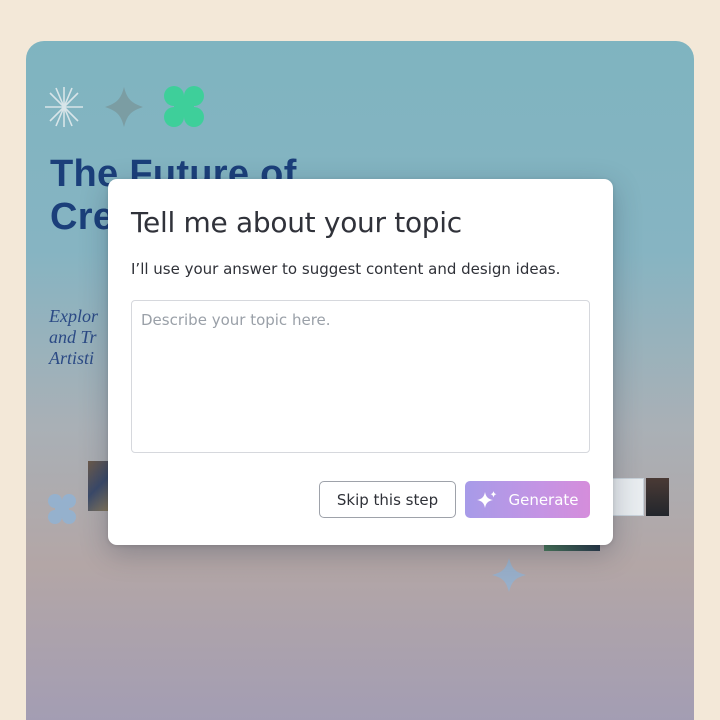 This screenshot has height=720, width=720. What do you see at coordinates (124, 107) in the screenshot?
I see `four-point-star-icon` at bounding box center [124, 107].